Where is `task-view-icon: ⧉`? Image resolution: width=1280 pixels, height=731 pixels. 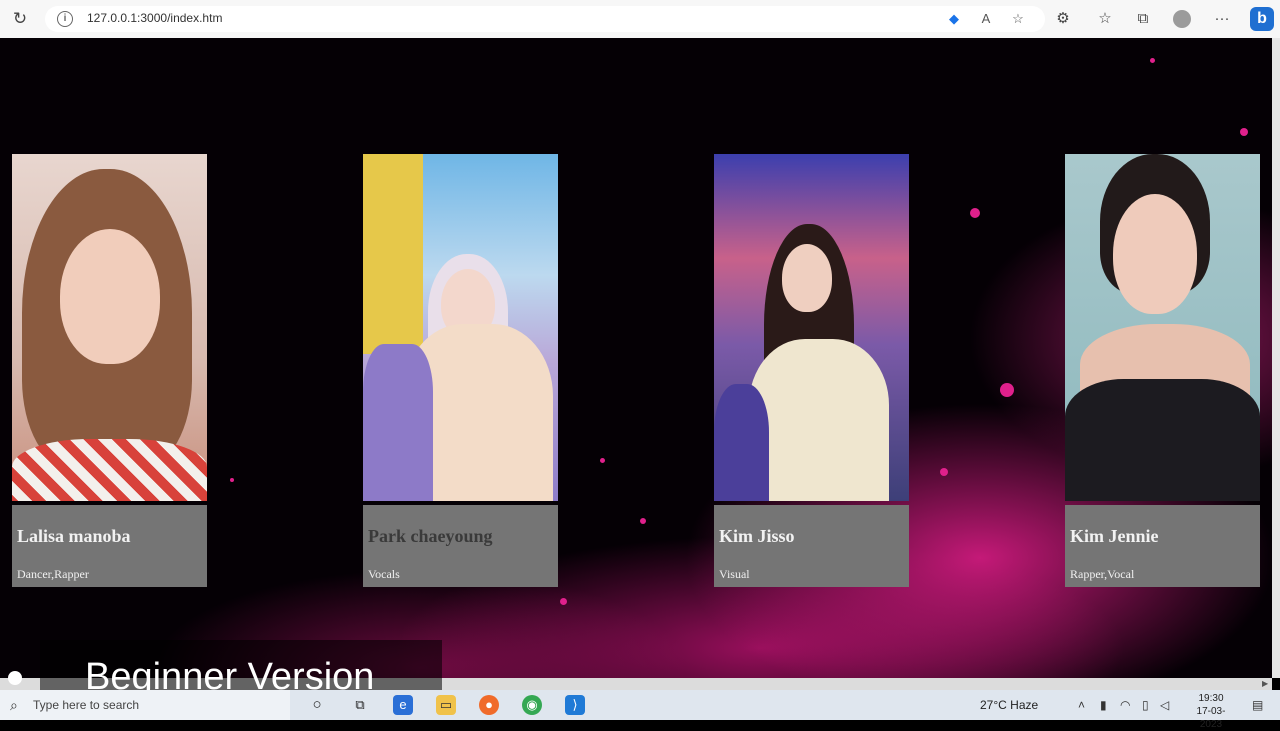 task-view-icon: ⧉ is located at coordinates (360, 705).